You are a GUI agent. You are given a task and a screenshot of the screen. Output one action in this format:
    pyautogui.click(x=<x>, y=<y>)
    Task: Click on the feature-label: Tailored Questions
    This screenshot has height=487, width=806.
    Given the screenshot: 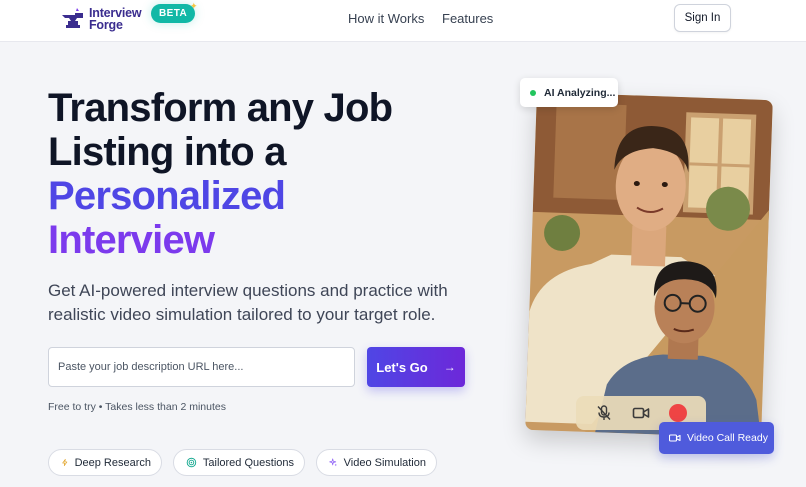 What is the action you would take?
    pyautogui.click(x=248, y=462)
    